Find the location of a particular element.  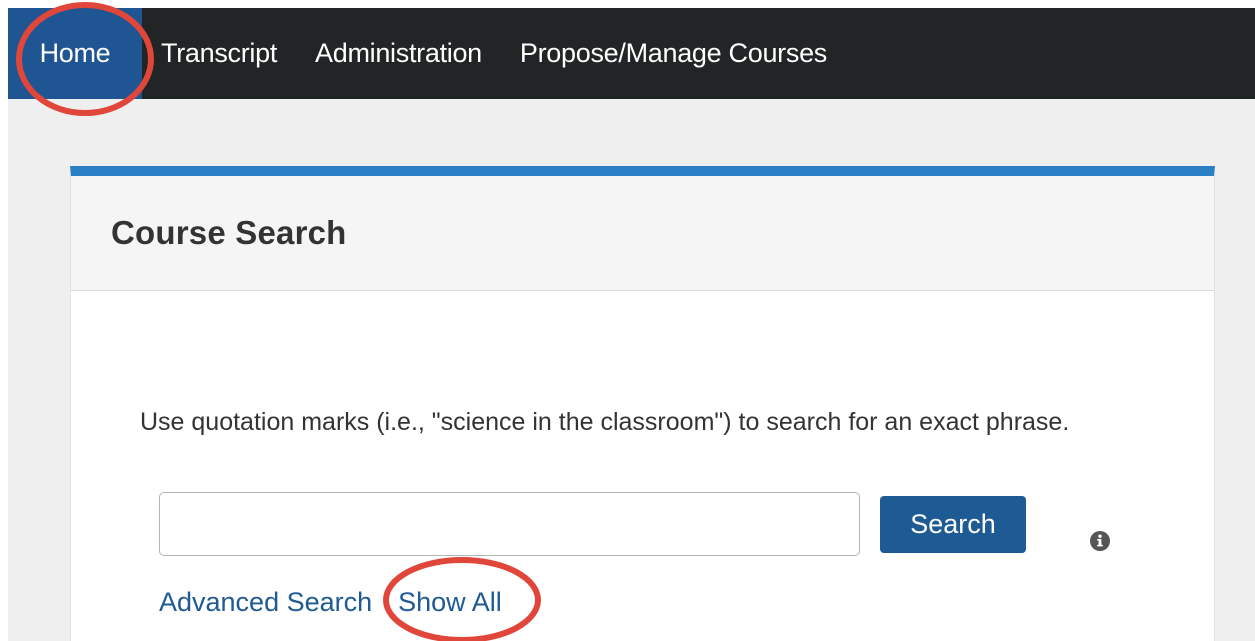

panel-title: Course Search is located at coordinates (229, 232).